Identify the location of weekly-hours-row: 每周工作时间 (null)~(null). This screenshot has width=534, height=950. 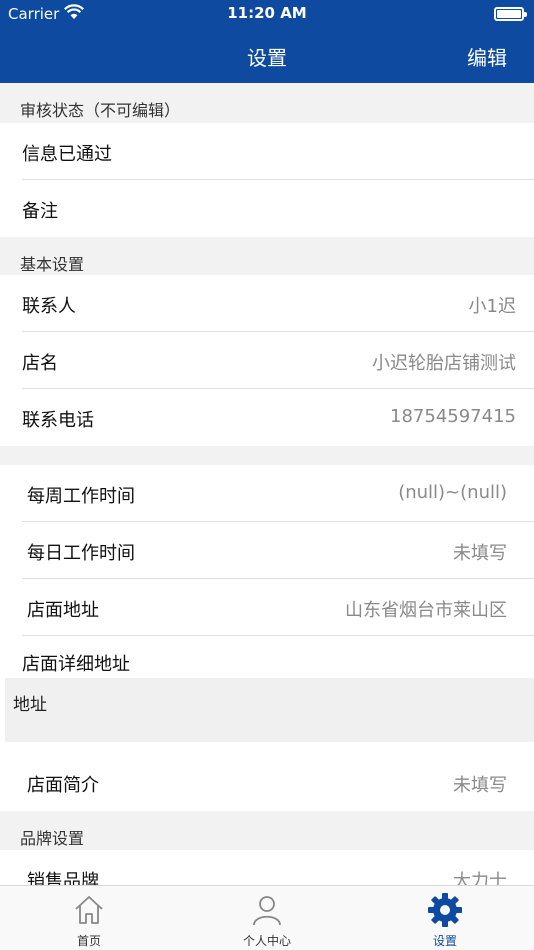
(267, 493).